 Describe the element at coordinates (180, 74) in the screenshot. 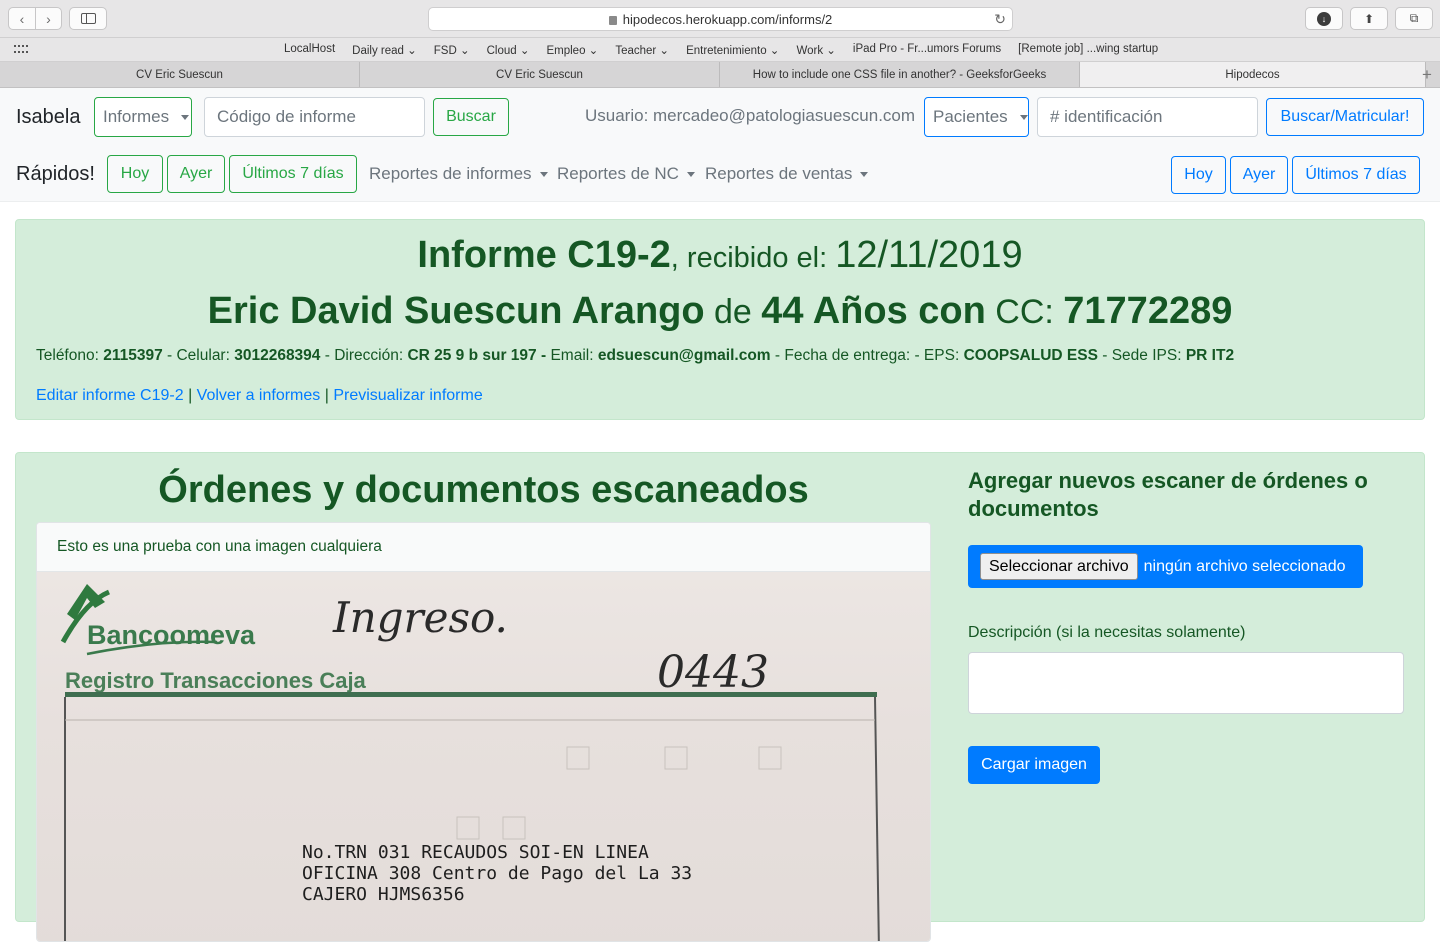

I see `tab-cv-1: CV Eric Suescun` at that location.